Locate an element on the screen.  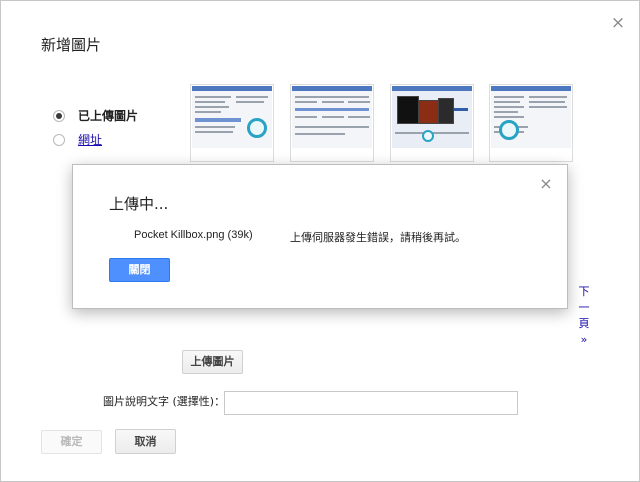
next-page-char: 一 is located at coordinates (584, 308).